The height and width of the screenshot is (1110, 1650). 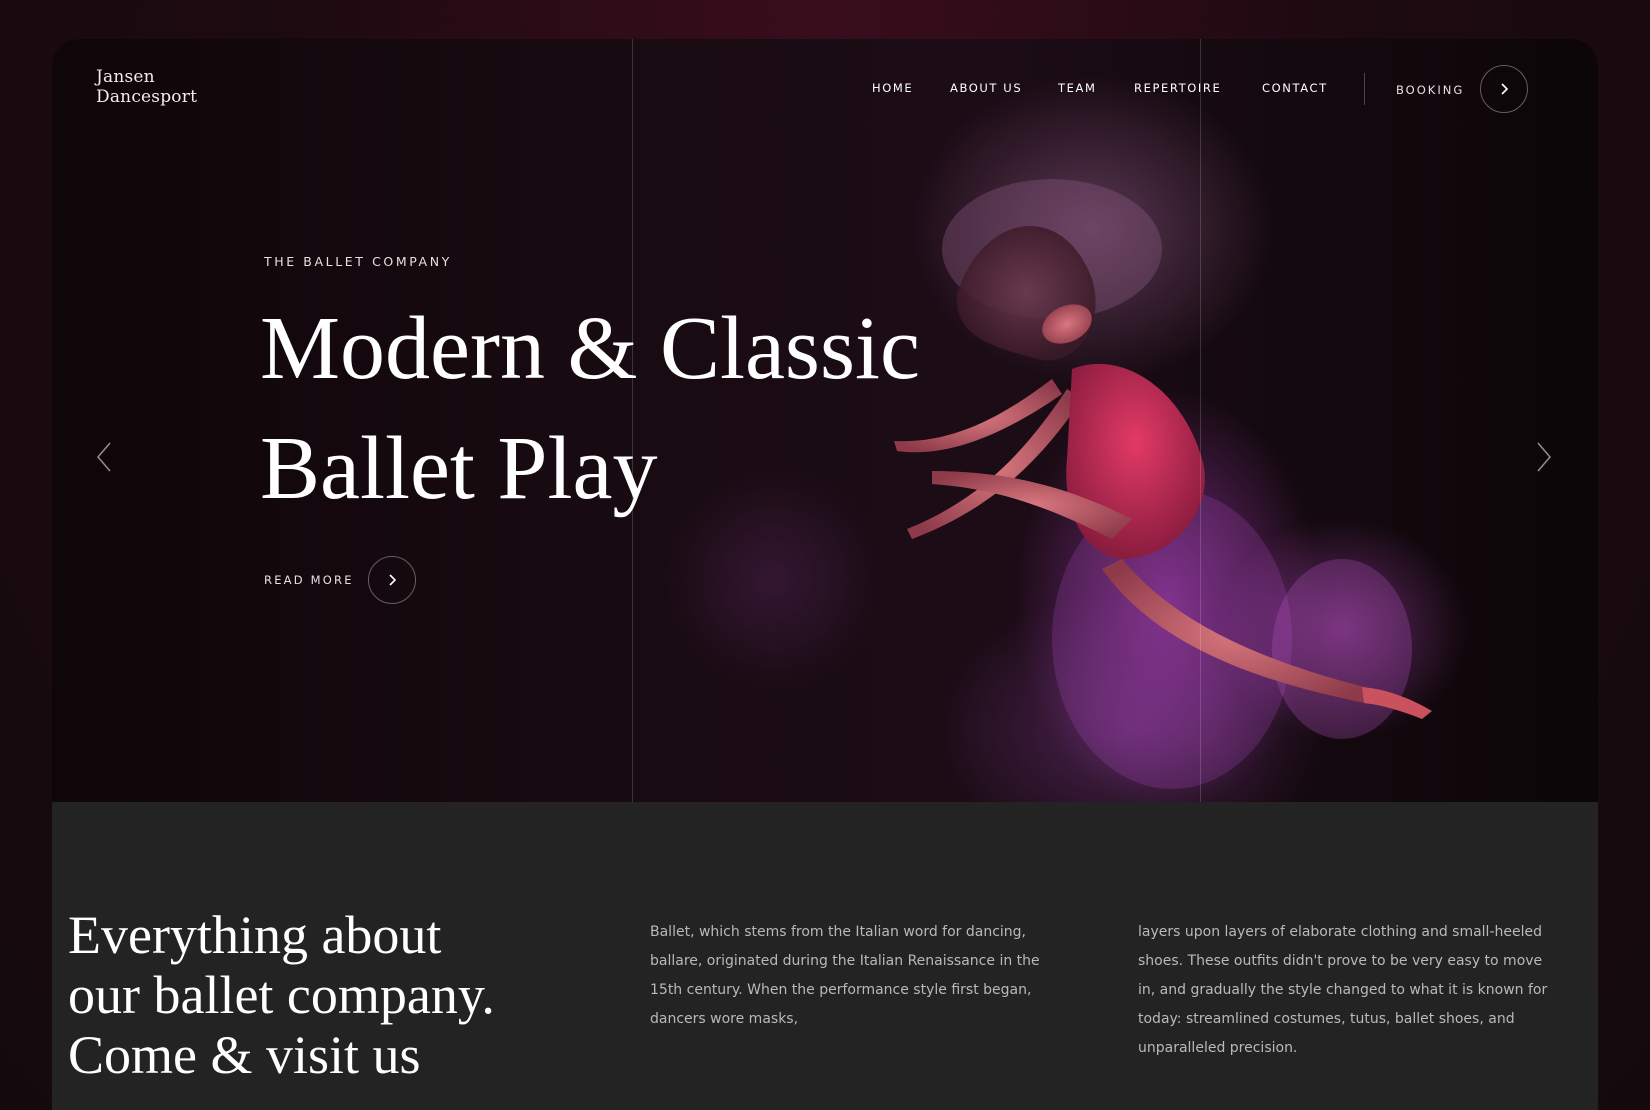 I want to click on chevron-left-icon, so click(x=104, y=457).